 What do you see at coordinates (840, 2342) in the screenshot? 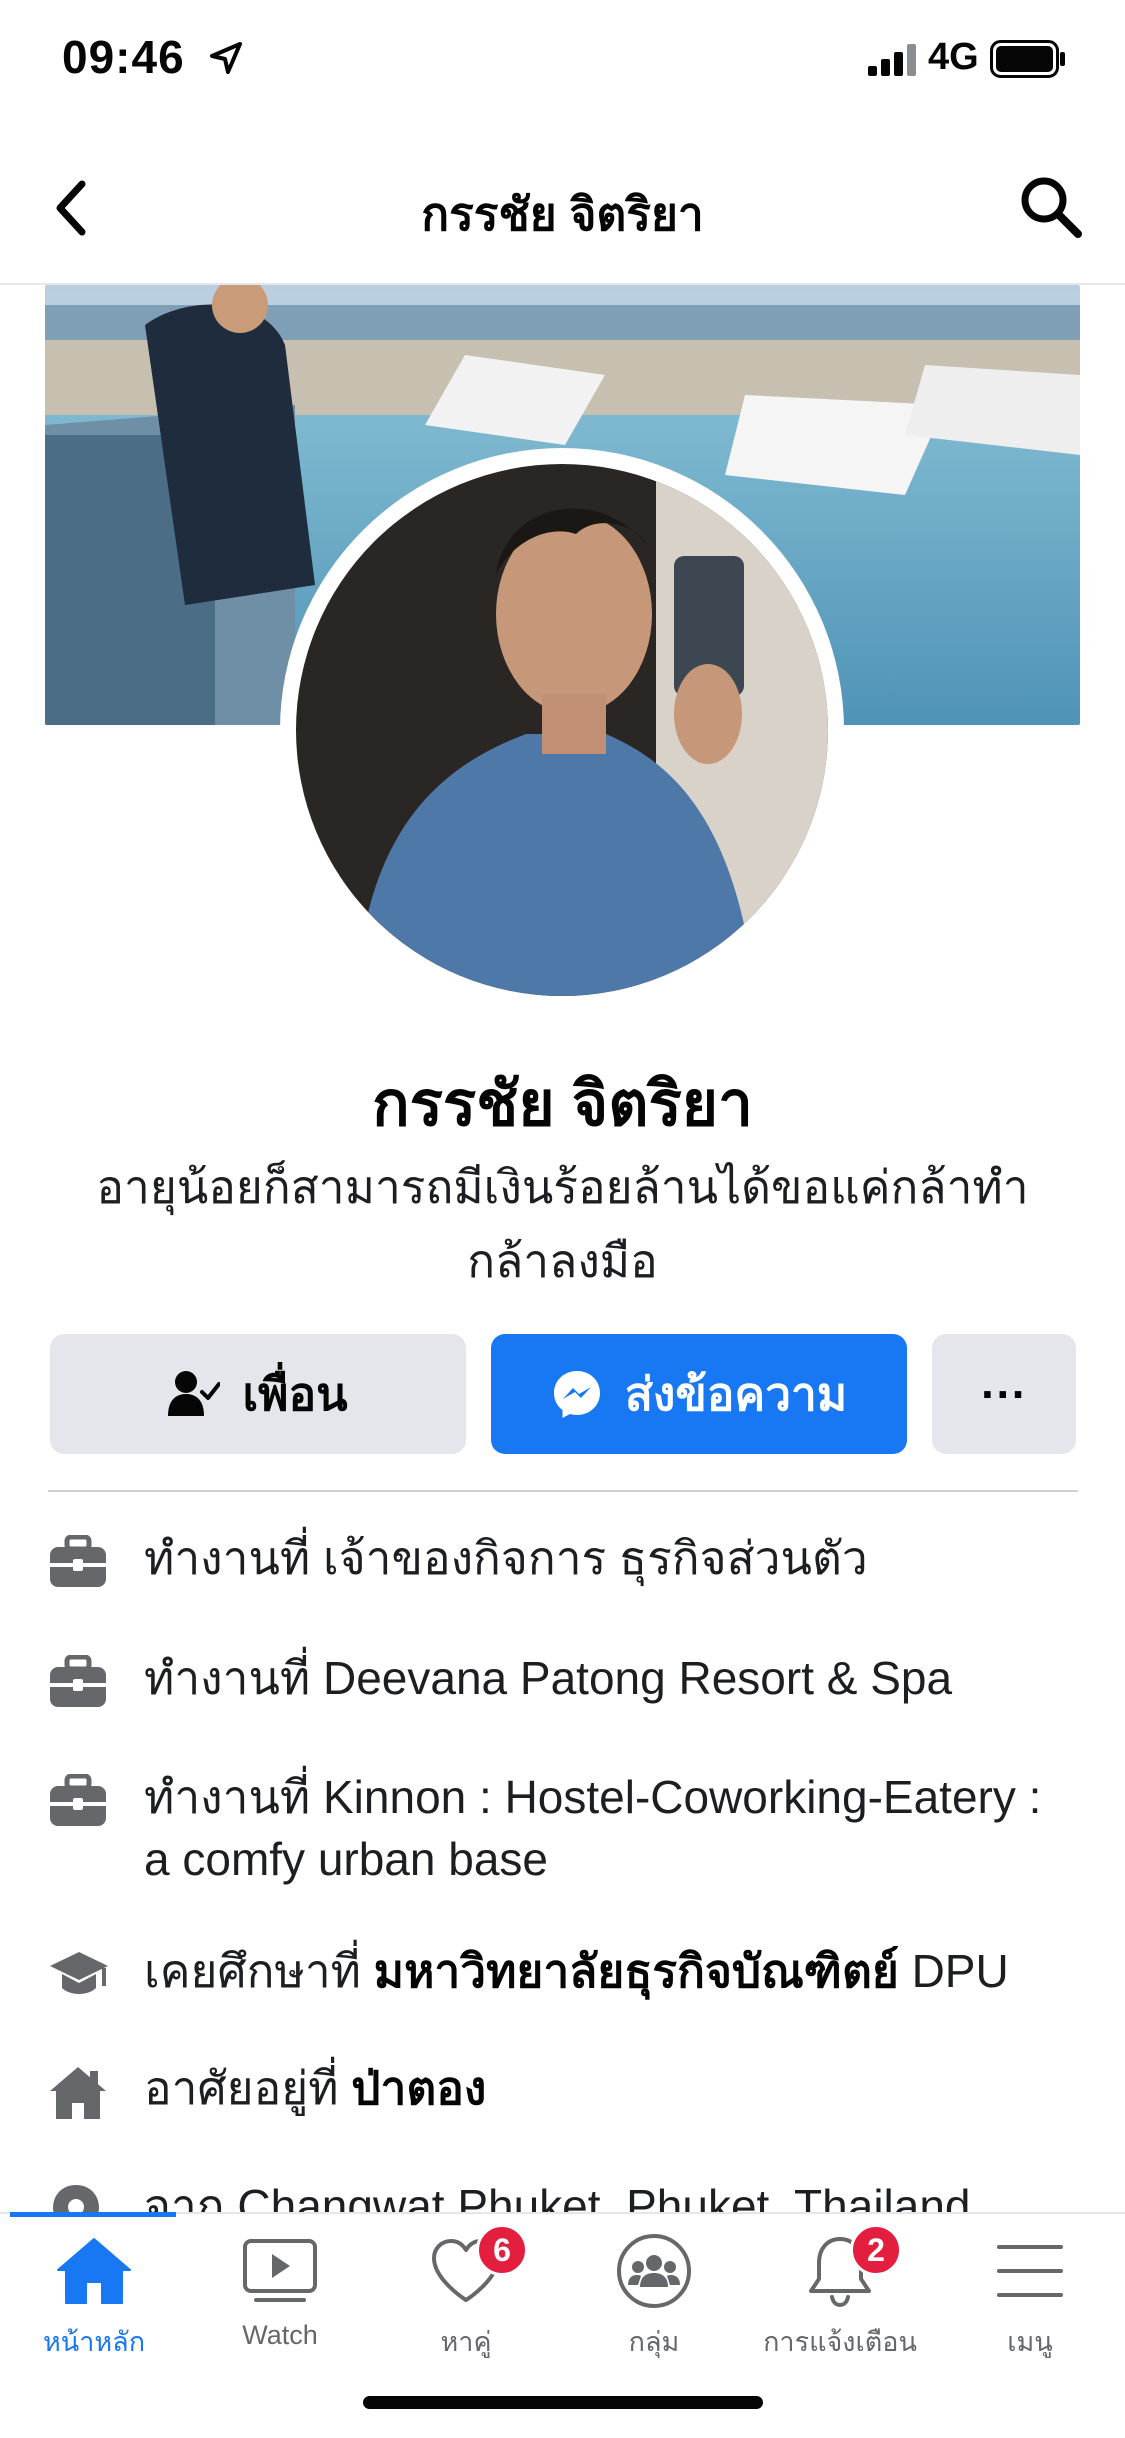
I see `tab-label: การแจ้งเตือน` at bounding box center [840, 2342].